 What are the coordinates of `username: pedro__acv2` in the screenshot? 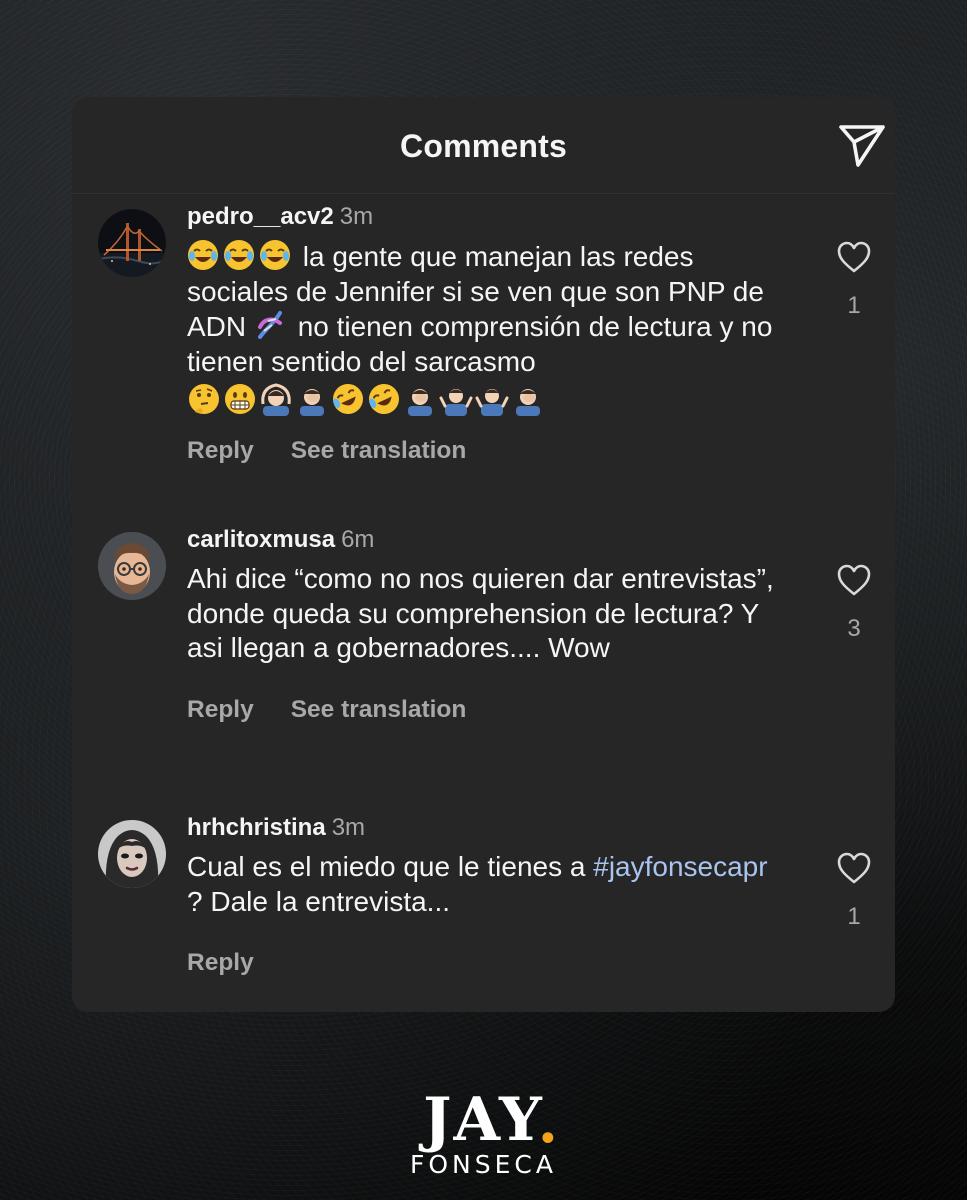 It's located at (260, 216).